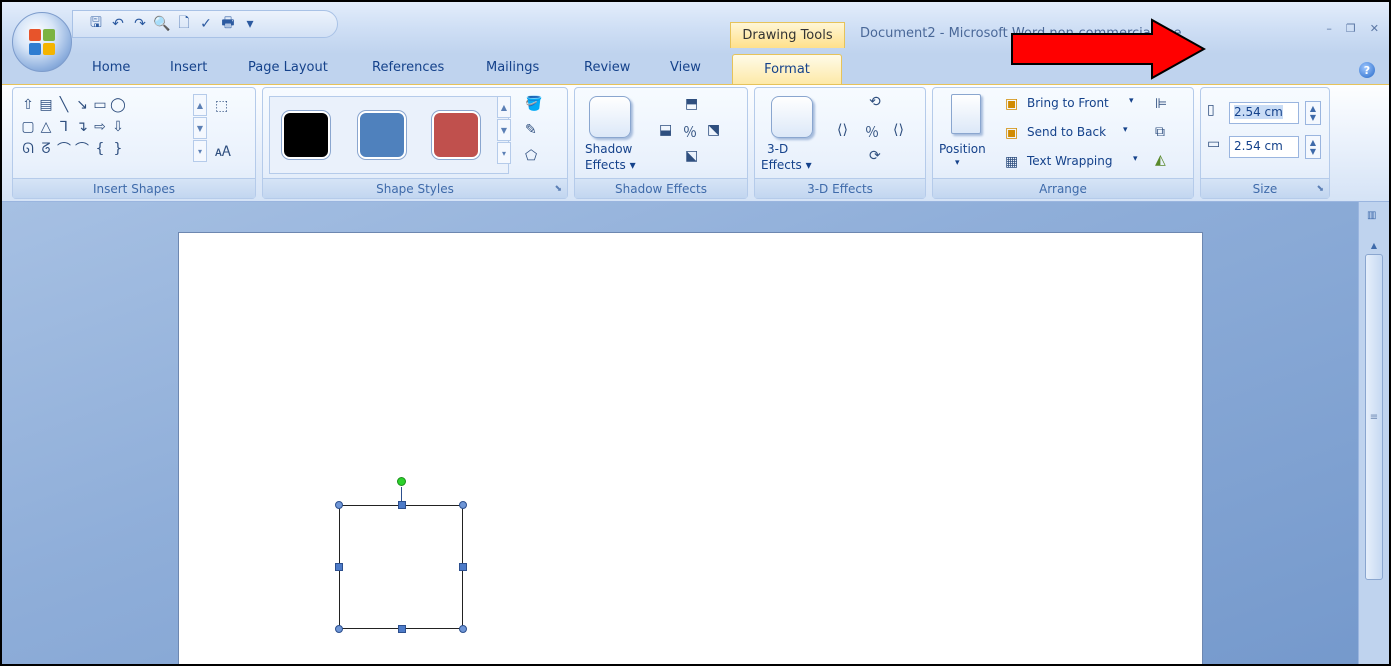 This screenshot has height=666, width=1391. What do you see at coordinates (1135, 159) in the screenshot?
I see `text-wrapping-dropdown-icon: ▾` at bounding box center [1135, 159].